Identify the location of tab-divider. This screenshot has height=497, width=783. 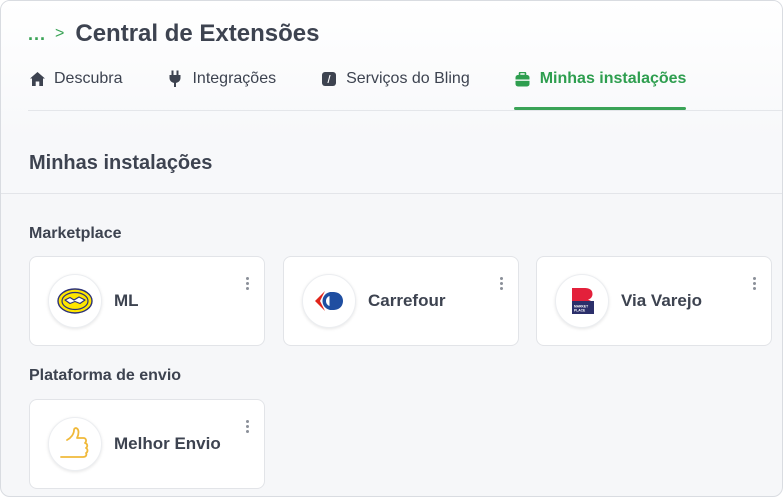
(405, 110).